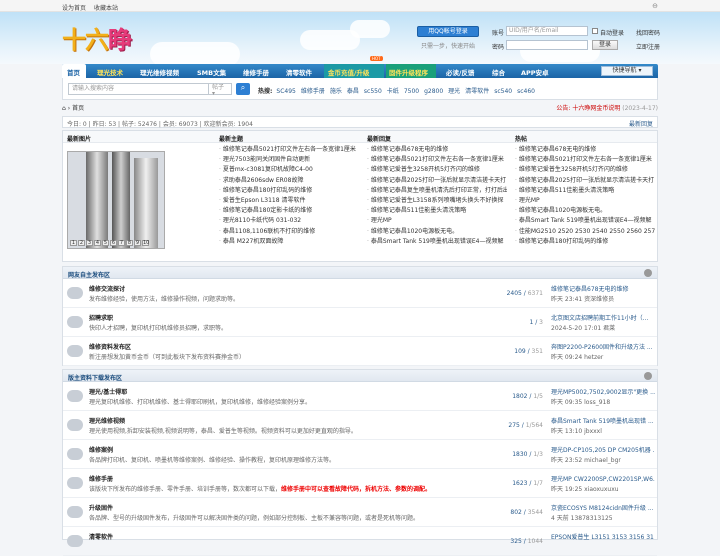 The height and width of the screenshot is (556, 720). I want to click on account-input: UID/用户名/Email, so click(547, 31).